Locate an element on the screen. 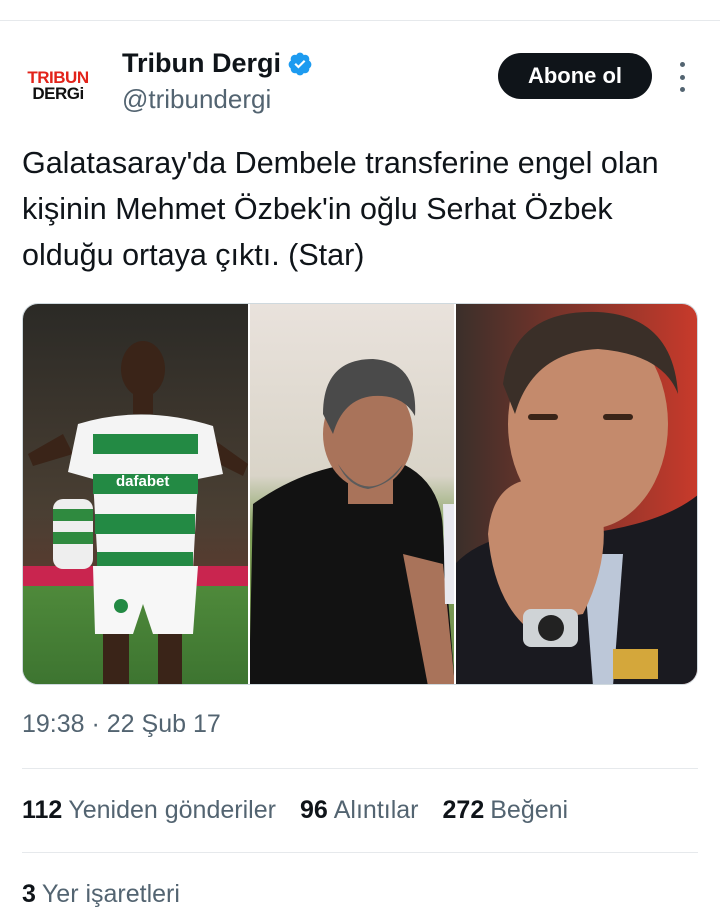  bookmarks-label: Yer işaretleri is located at coordinates (110, 894).